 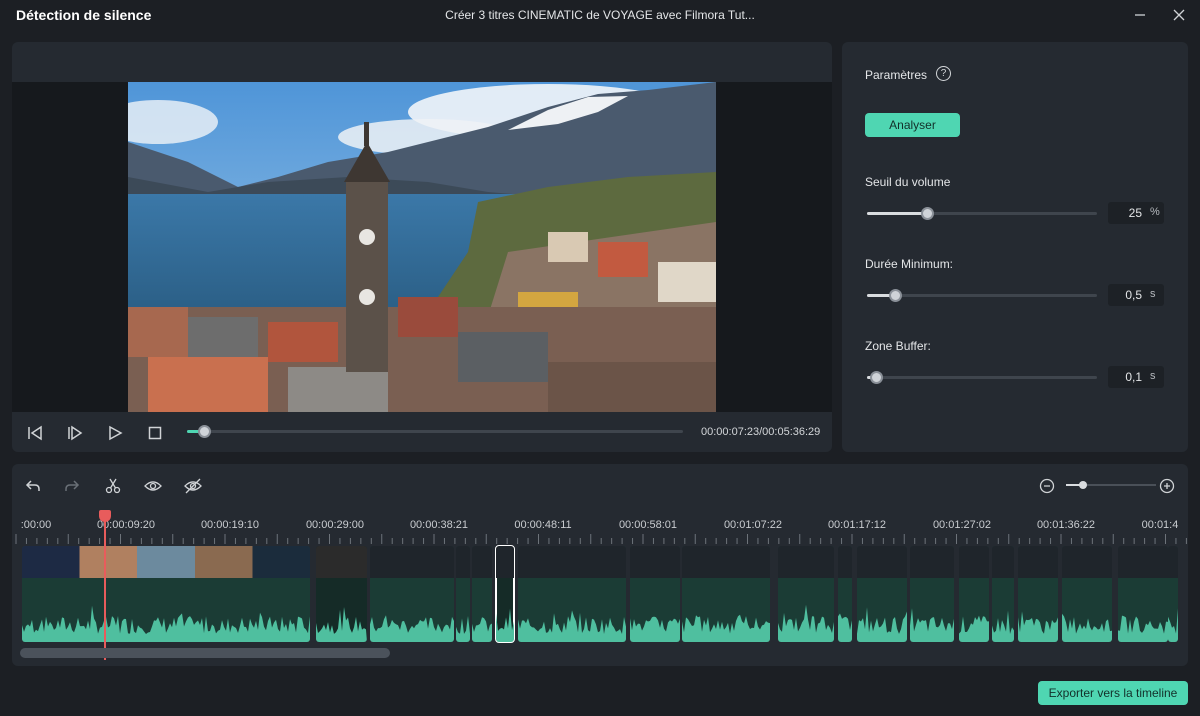 What do you see at coordinates (962, 525) in the screenshot?
I see `ruler-label: 00:01:27:02` at bounding box center [962, 525].